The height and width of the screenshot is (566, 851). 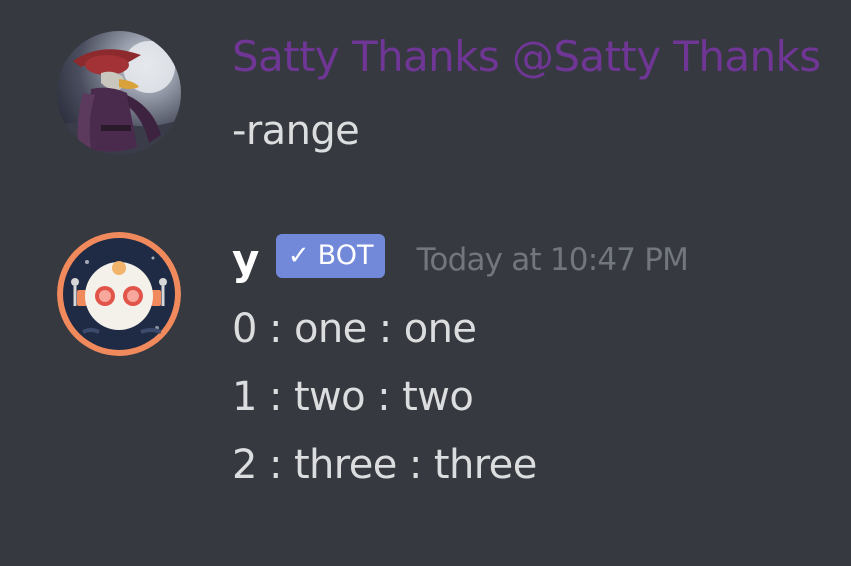 I want to click on bot-avatar, so click(x=119, y=294).